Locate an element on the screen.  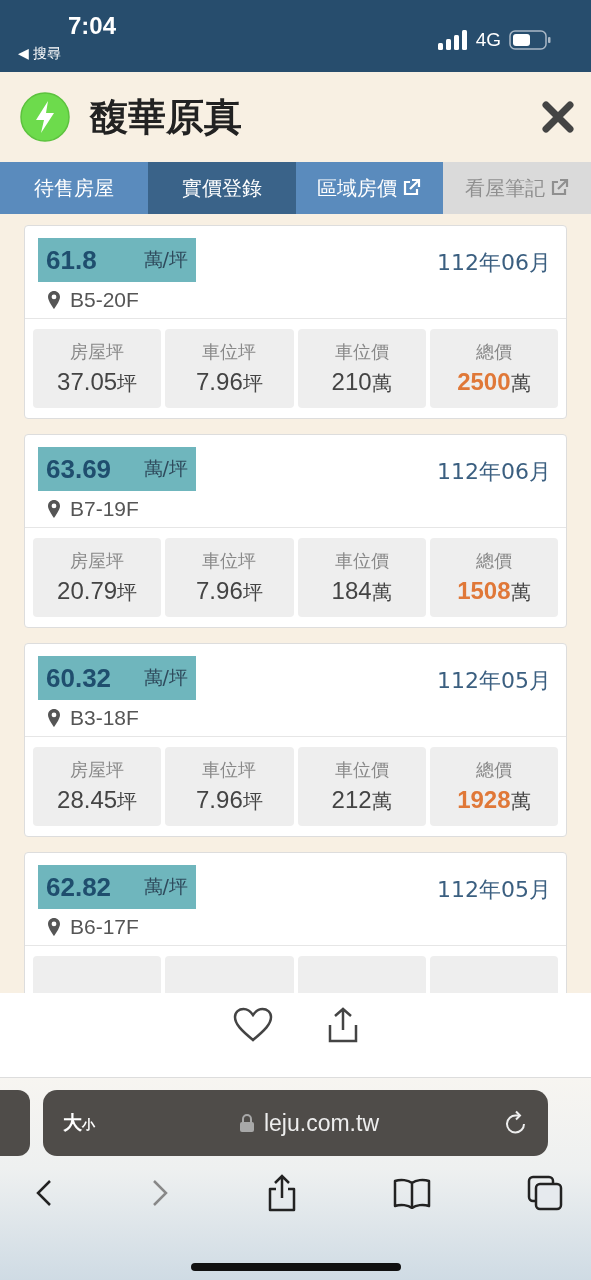
text-size-button: 大小 is located at coordinates (79, 1123).